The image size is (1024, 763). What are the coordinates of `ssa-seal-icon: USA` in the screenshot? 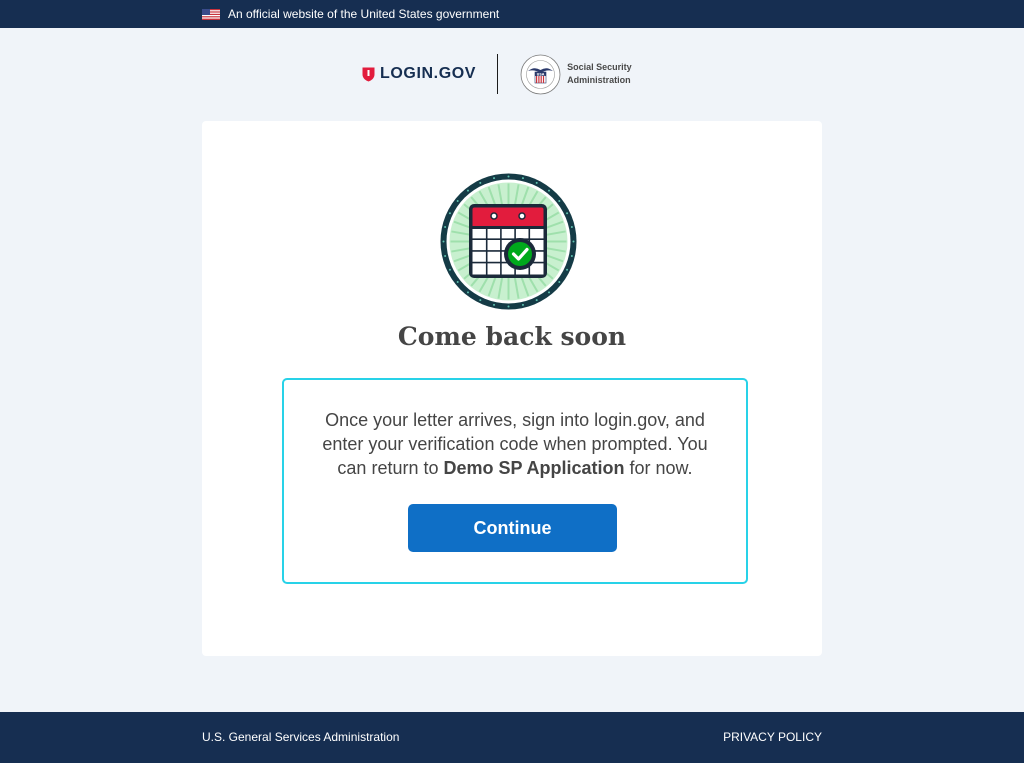 It's located at (540, 74).